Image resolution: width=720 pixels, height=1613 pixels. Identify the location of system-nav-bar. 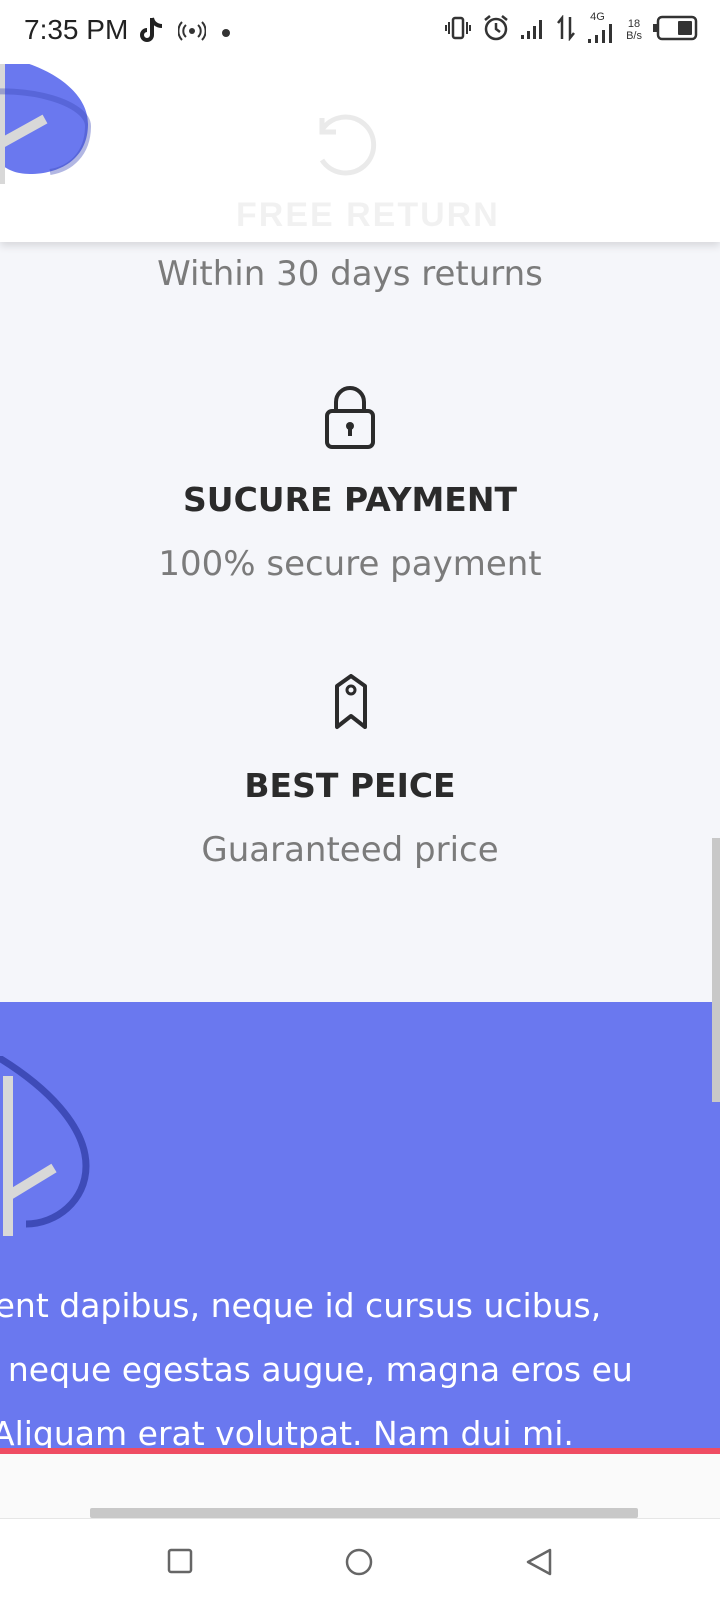
(360, 1565).